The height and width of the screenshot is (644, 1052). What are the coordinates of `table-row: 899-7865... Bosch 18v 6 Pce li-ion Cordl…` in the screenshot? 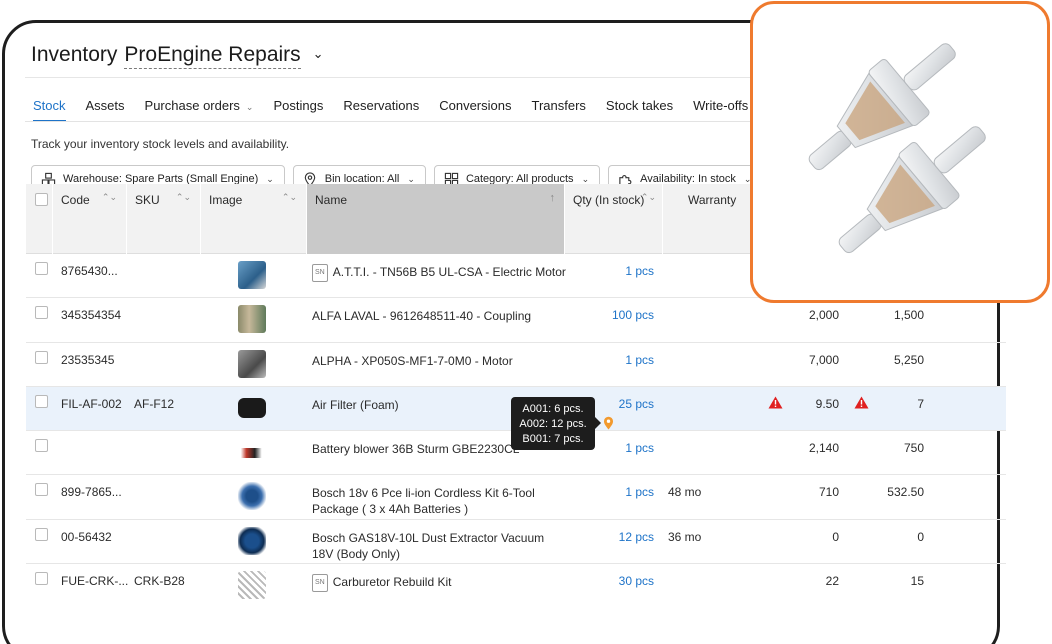 It's located at (516, 497).